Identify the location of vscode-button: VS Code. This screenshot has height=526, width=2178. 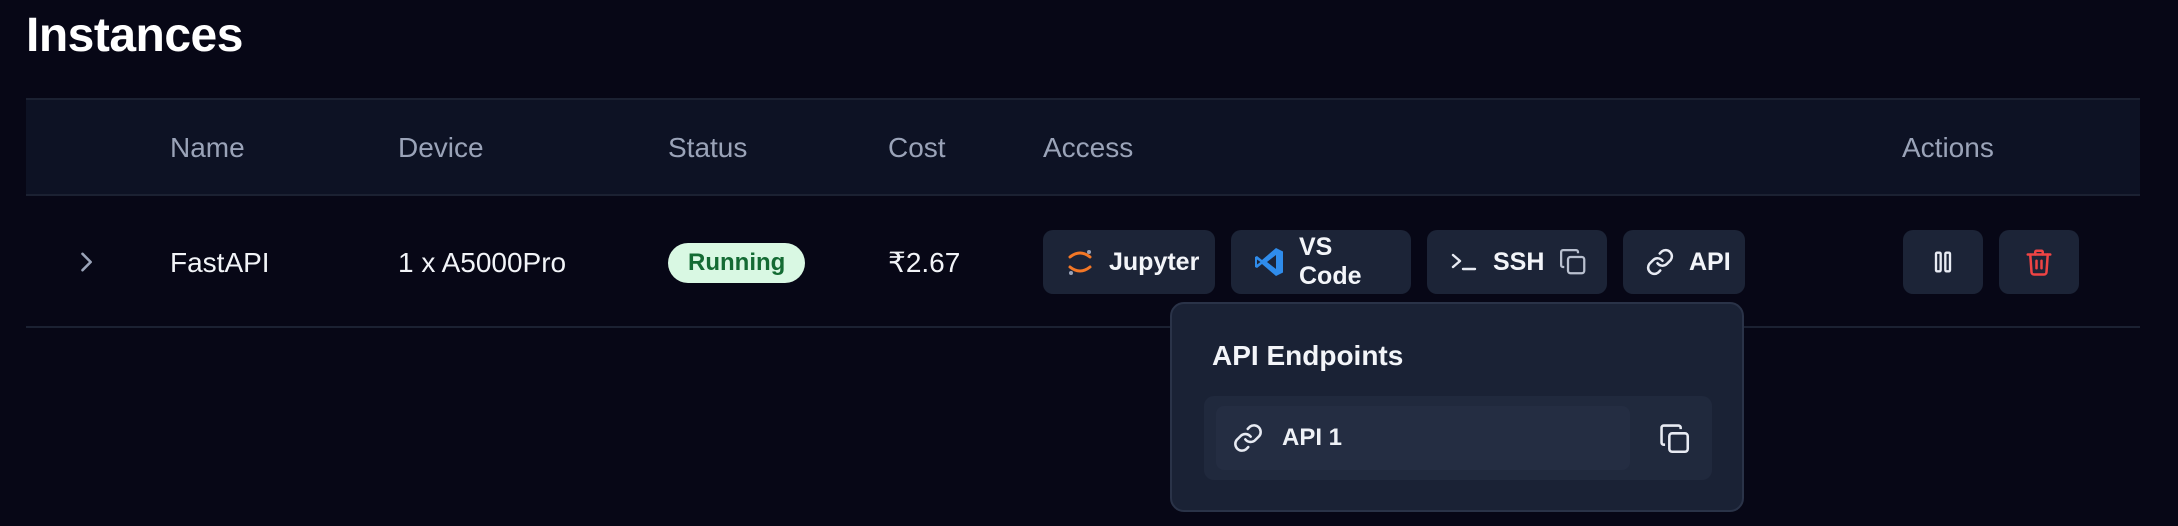
(1321, 262).